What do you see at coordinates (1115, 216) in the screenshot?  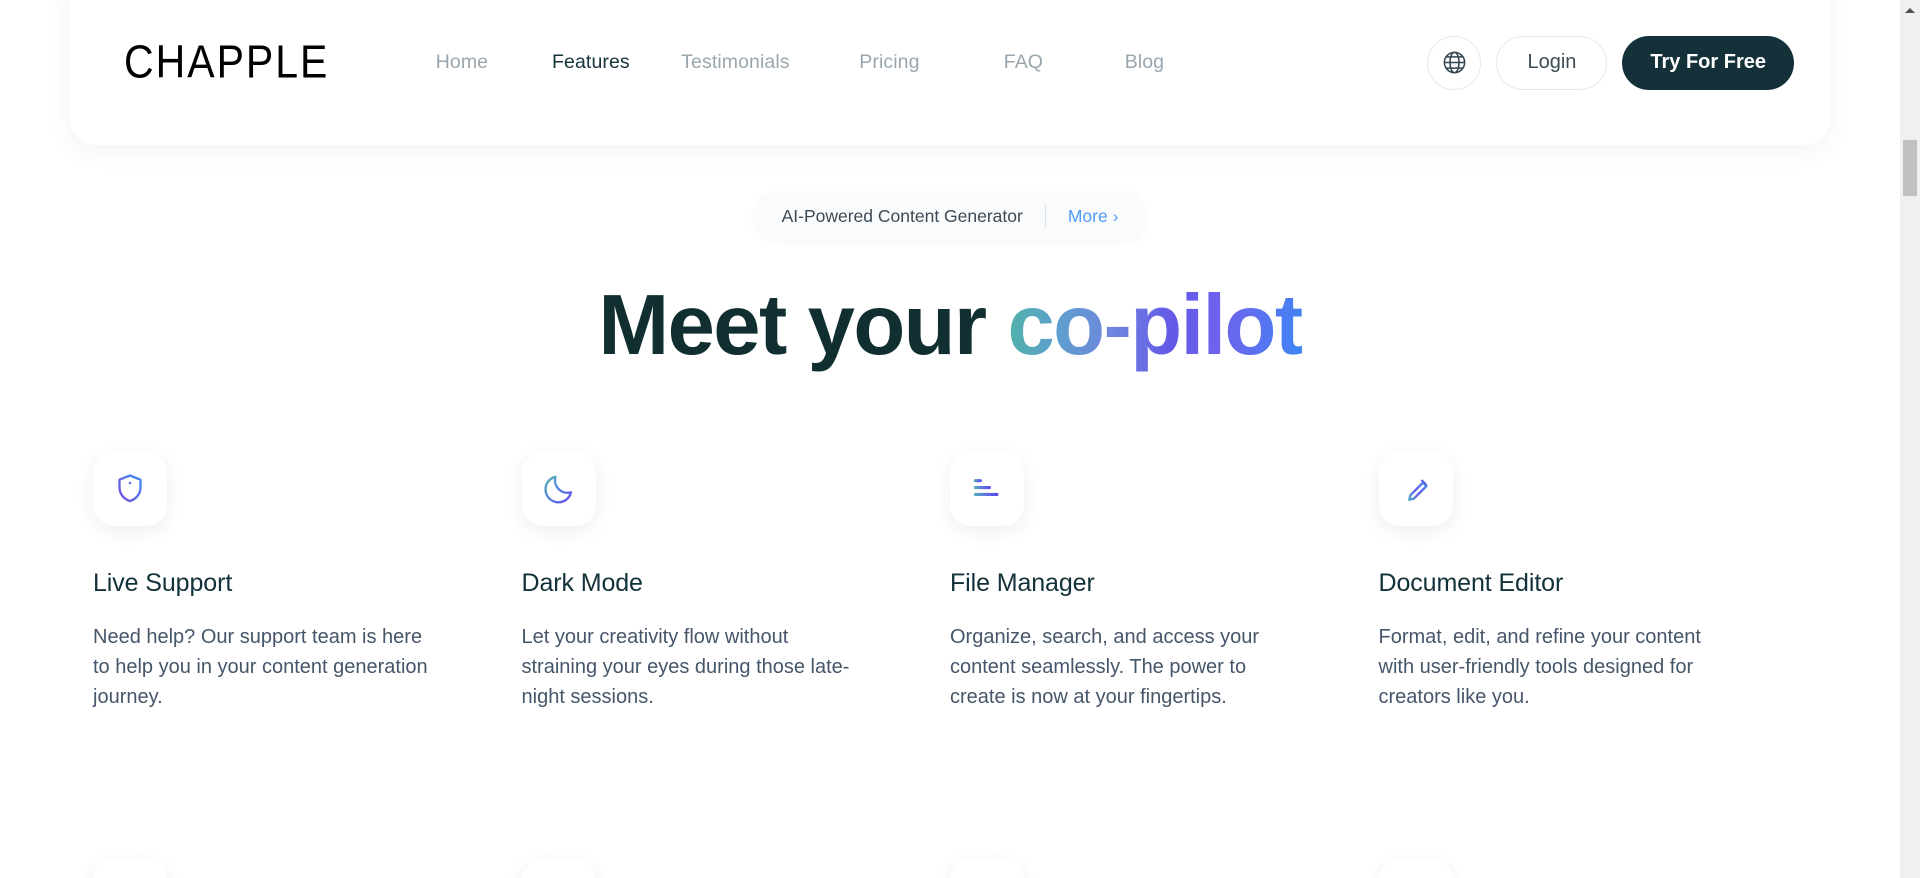 I see `chevron-right-icon: ›` at bounding box center [1115, 216].